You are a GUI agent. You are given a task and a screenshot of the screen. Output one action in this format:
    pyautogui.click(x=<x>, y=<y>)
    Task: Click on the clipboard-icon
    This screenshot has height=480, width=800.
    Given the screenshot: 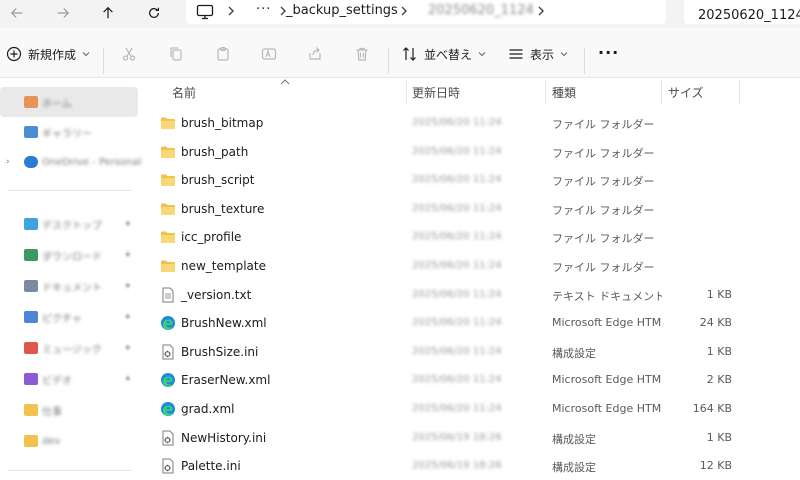 What is the action you would take?
    pyautogui.click(x=223, y=53)
    